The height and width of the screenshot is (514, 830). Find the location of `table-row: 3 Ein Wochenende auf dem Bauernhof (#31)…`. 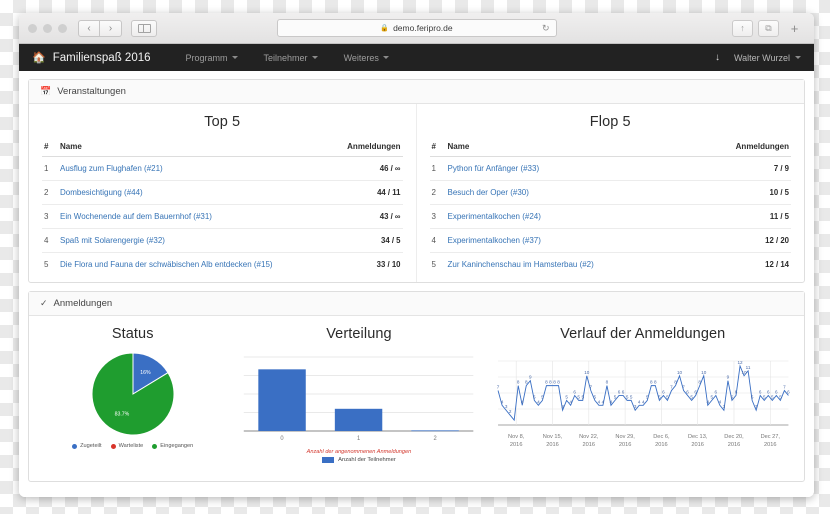

table-row: 3 Ein Wochenende auf dem Bauernhof (#31)… is located at coordinates (222, 216).